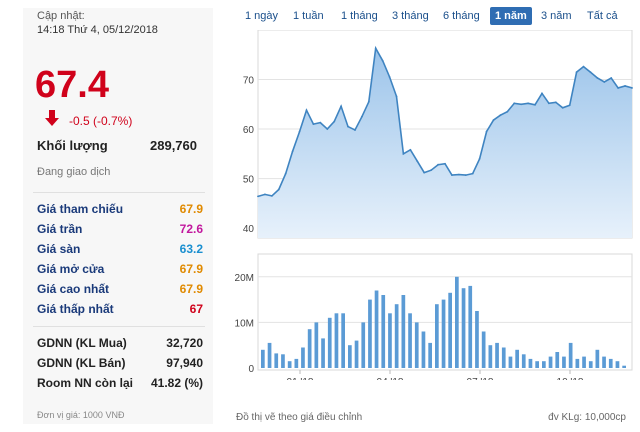 The image size is (640, 432). I want to click on tab-1-day: 1 ngày, so click(261, 16).